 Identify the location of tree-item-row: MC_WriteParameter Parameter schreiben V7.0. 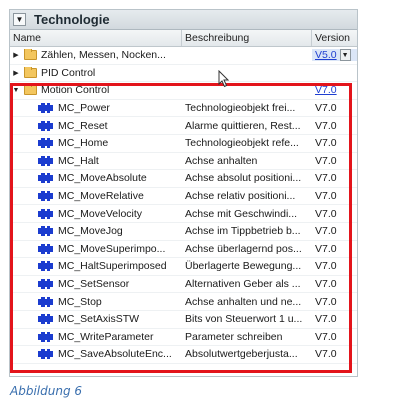
(183, 338).